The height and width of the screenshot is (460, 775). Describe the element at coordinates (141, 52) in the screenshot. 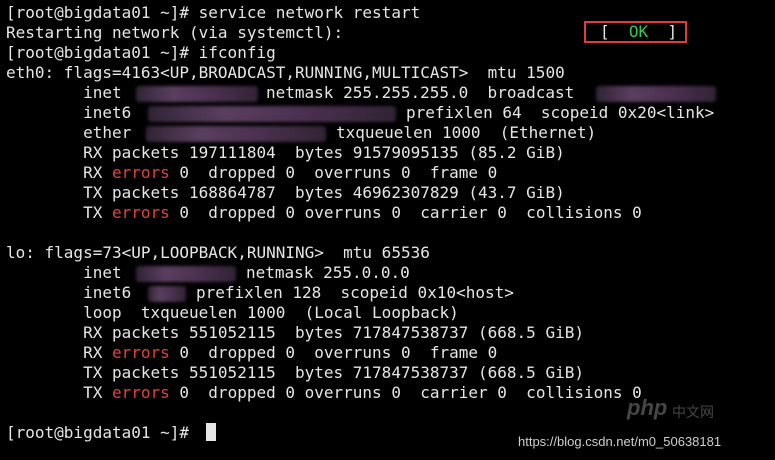

I see `terminal-line: [root@bigdata01 ~]# ifconfig` at that location.